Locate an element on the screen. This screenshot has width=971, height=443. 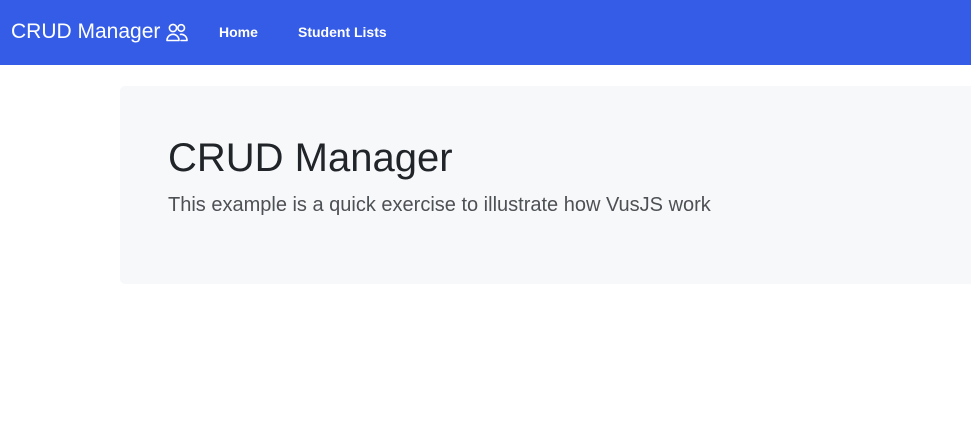
brand-link: CRUD Manager is located at coordinates (100, 32).